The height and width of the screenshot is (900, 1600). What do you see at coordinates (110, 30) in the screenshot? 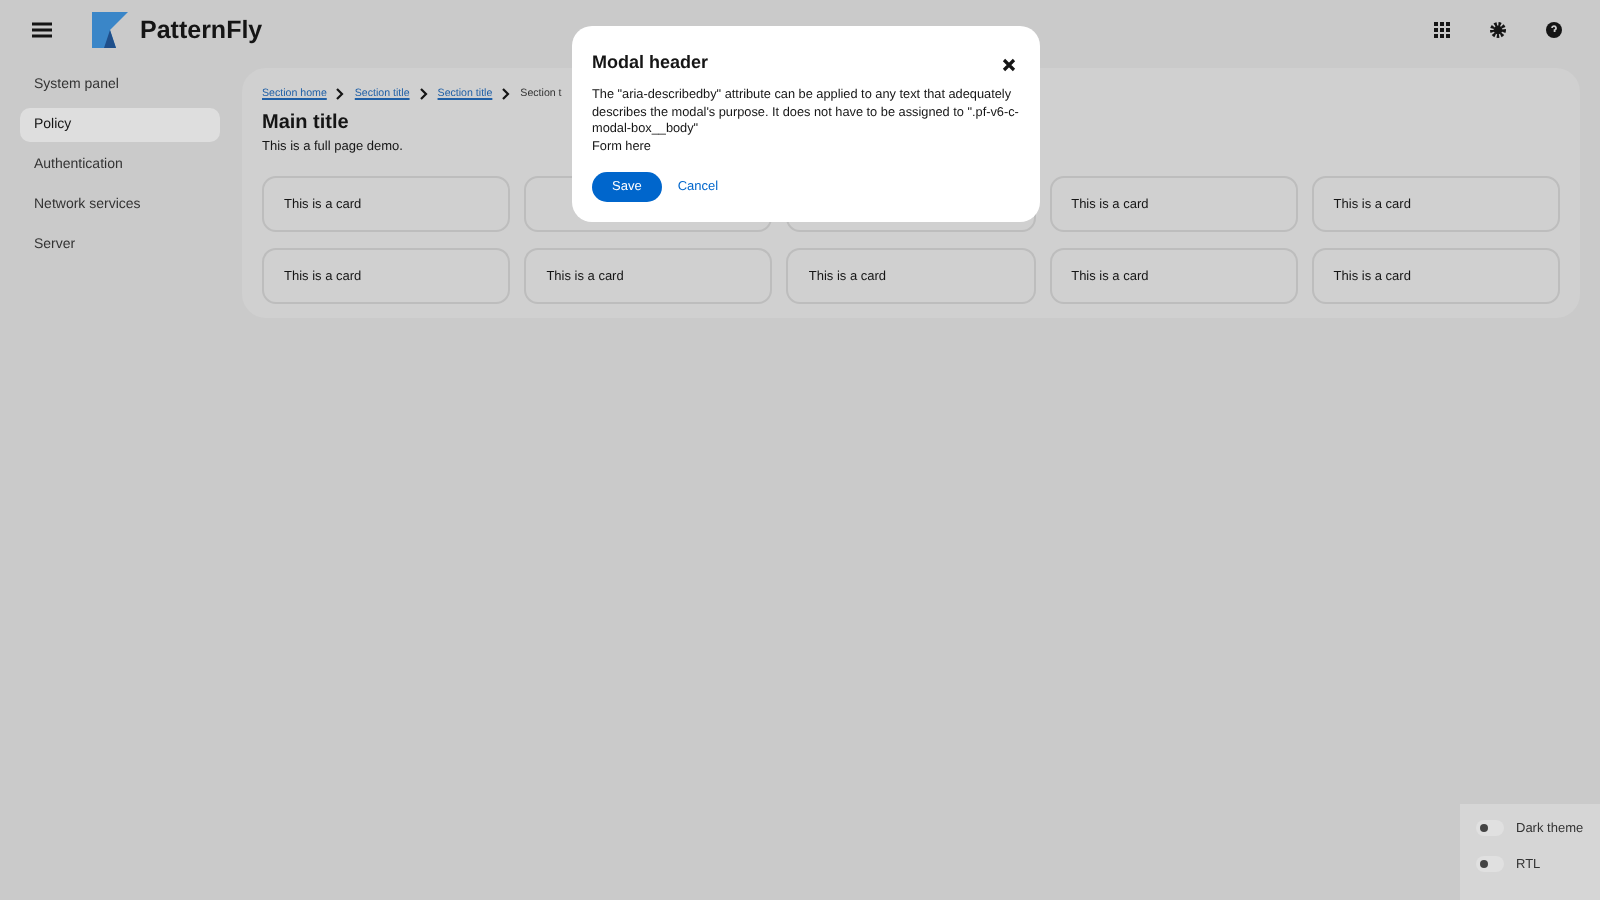
I see `logo-icon` at bounding box center [110, 30].